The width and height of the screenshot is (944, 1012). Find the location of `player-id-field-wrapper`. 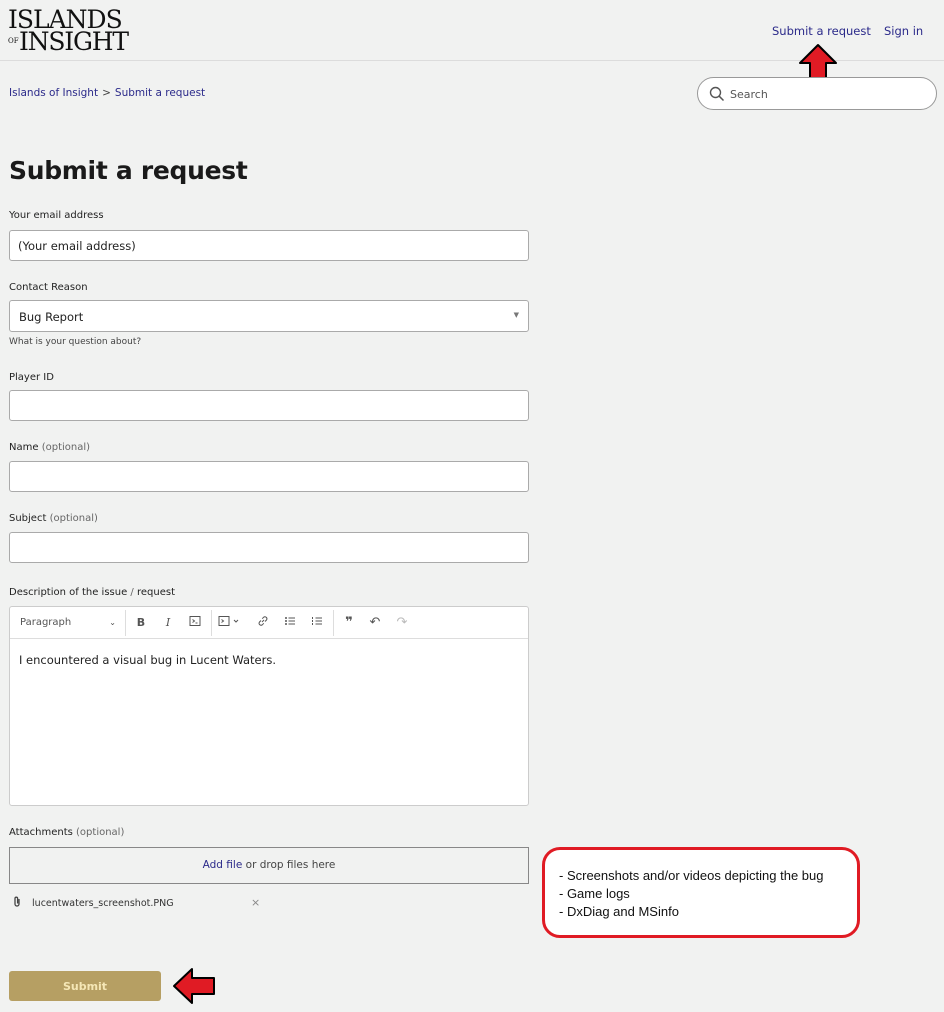

player-id-field-wrapper is located at coordinates (269, 405).